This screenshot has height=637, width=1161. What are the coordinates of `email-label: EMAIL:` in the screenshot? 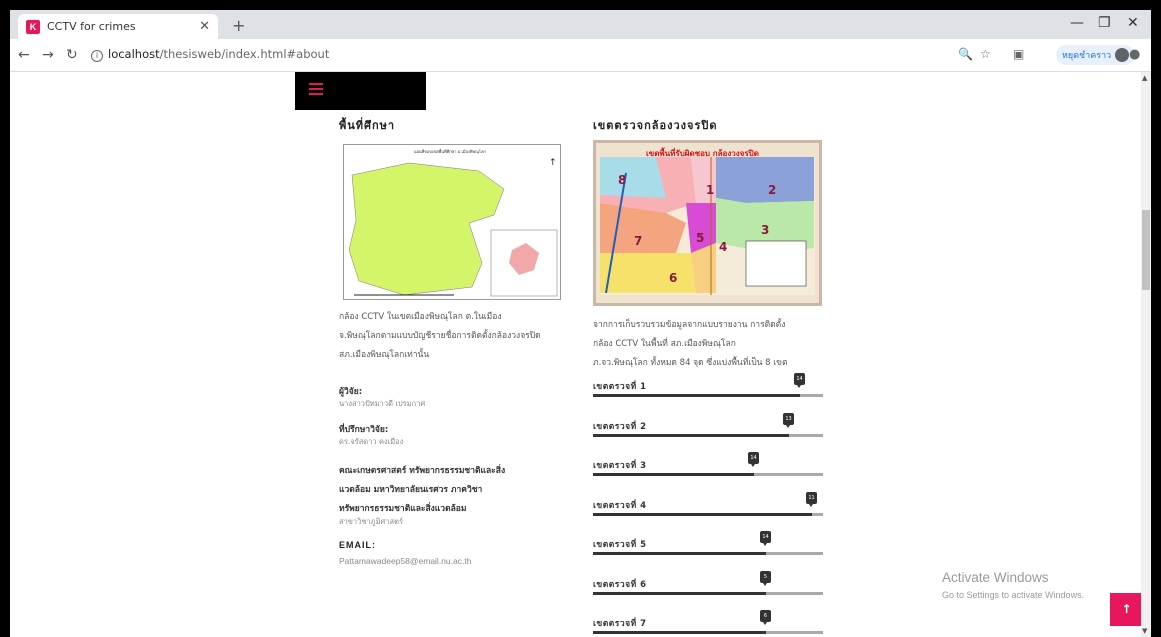 It's located at (357, 545).